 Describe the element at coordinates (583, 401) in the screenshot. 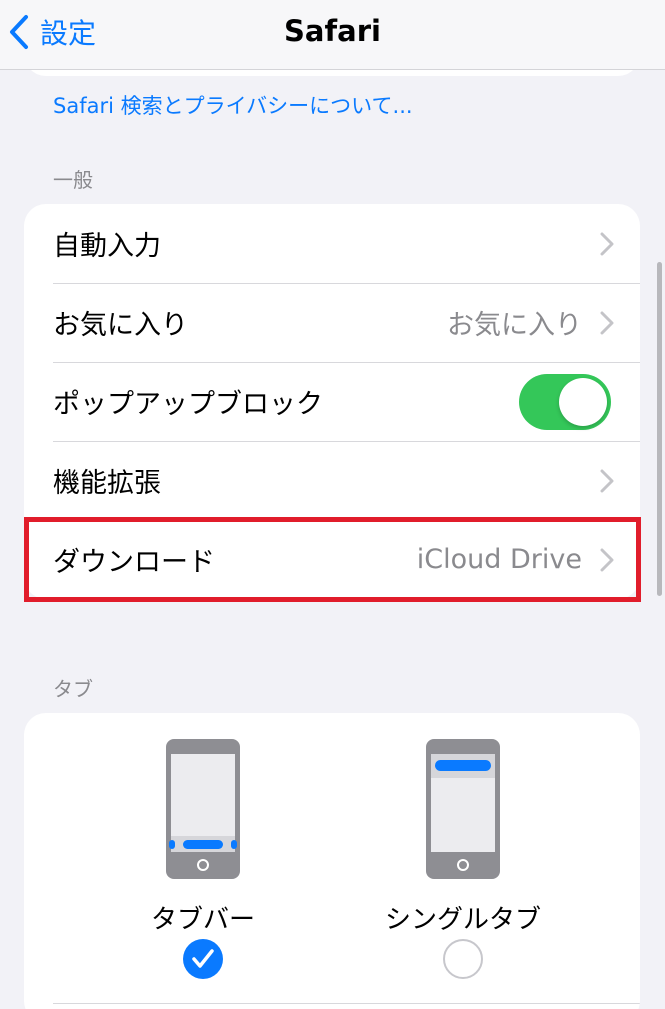

I see `toggle-knob` at that location.